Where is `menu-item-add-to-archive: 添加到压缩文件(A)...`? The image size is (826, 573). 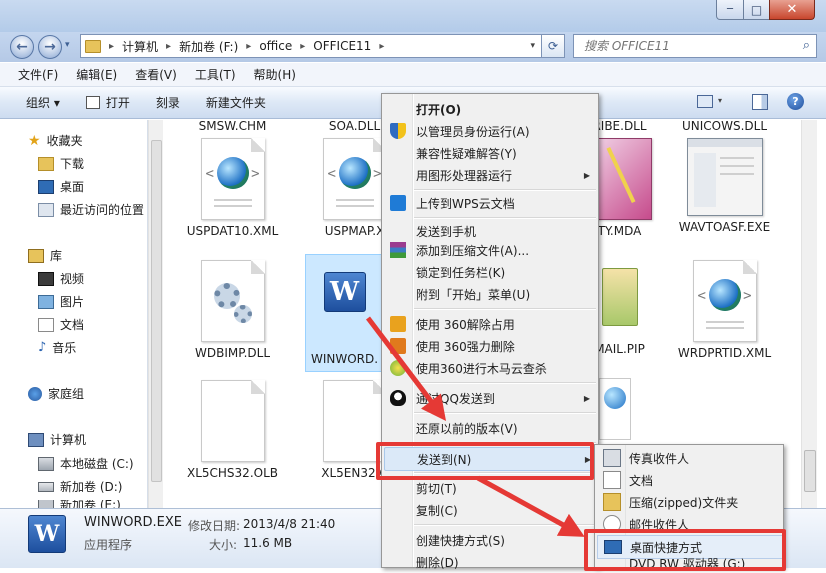
menu-item-add-to-archive: 添加到压缩文件(A)... is located at coordinates (491, 250).